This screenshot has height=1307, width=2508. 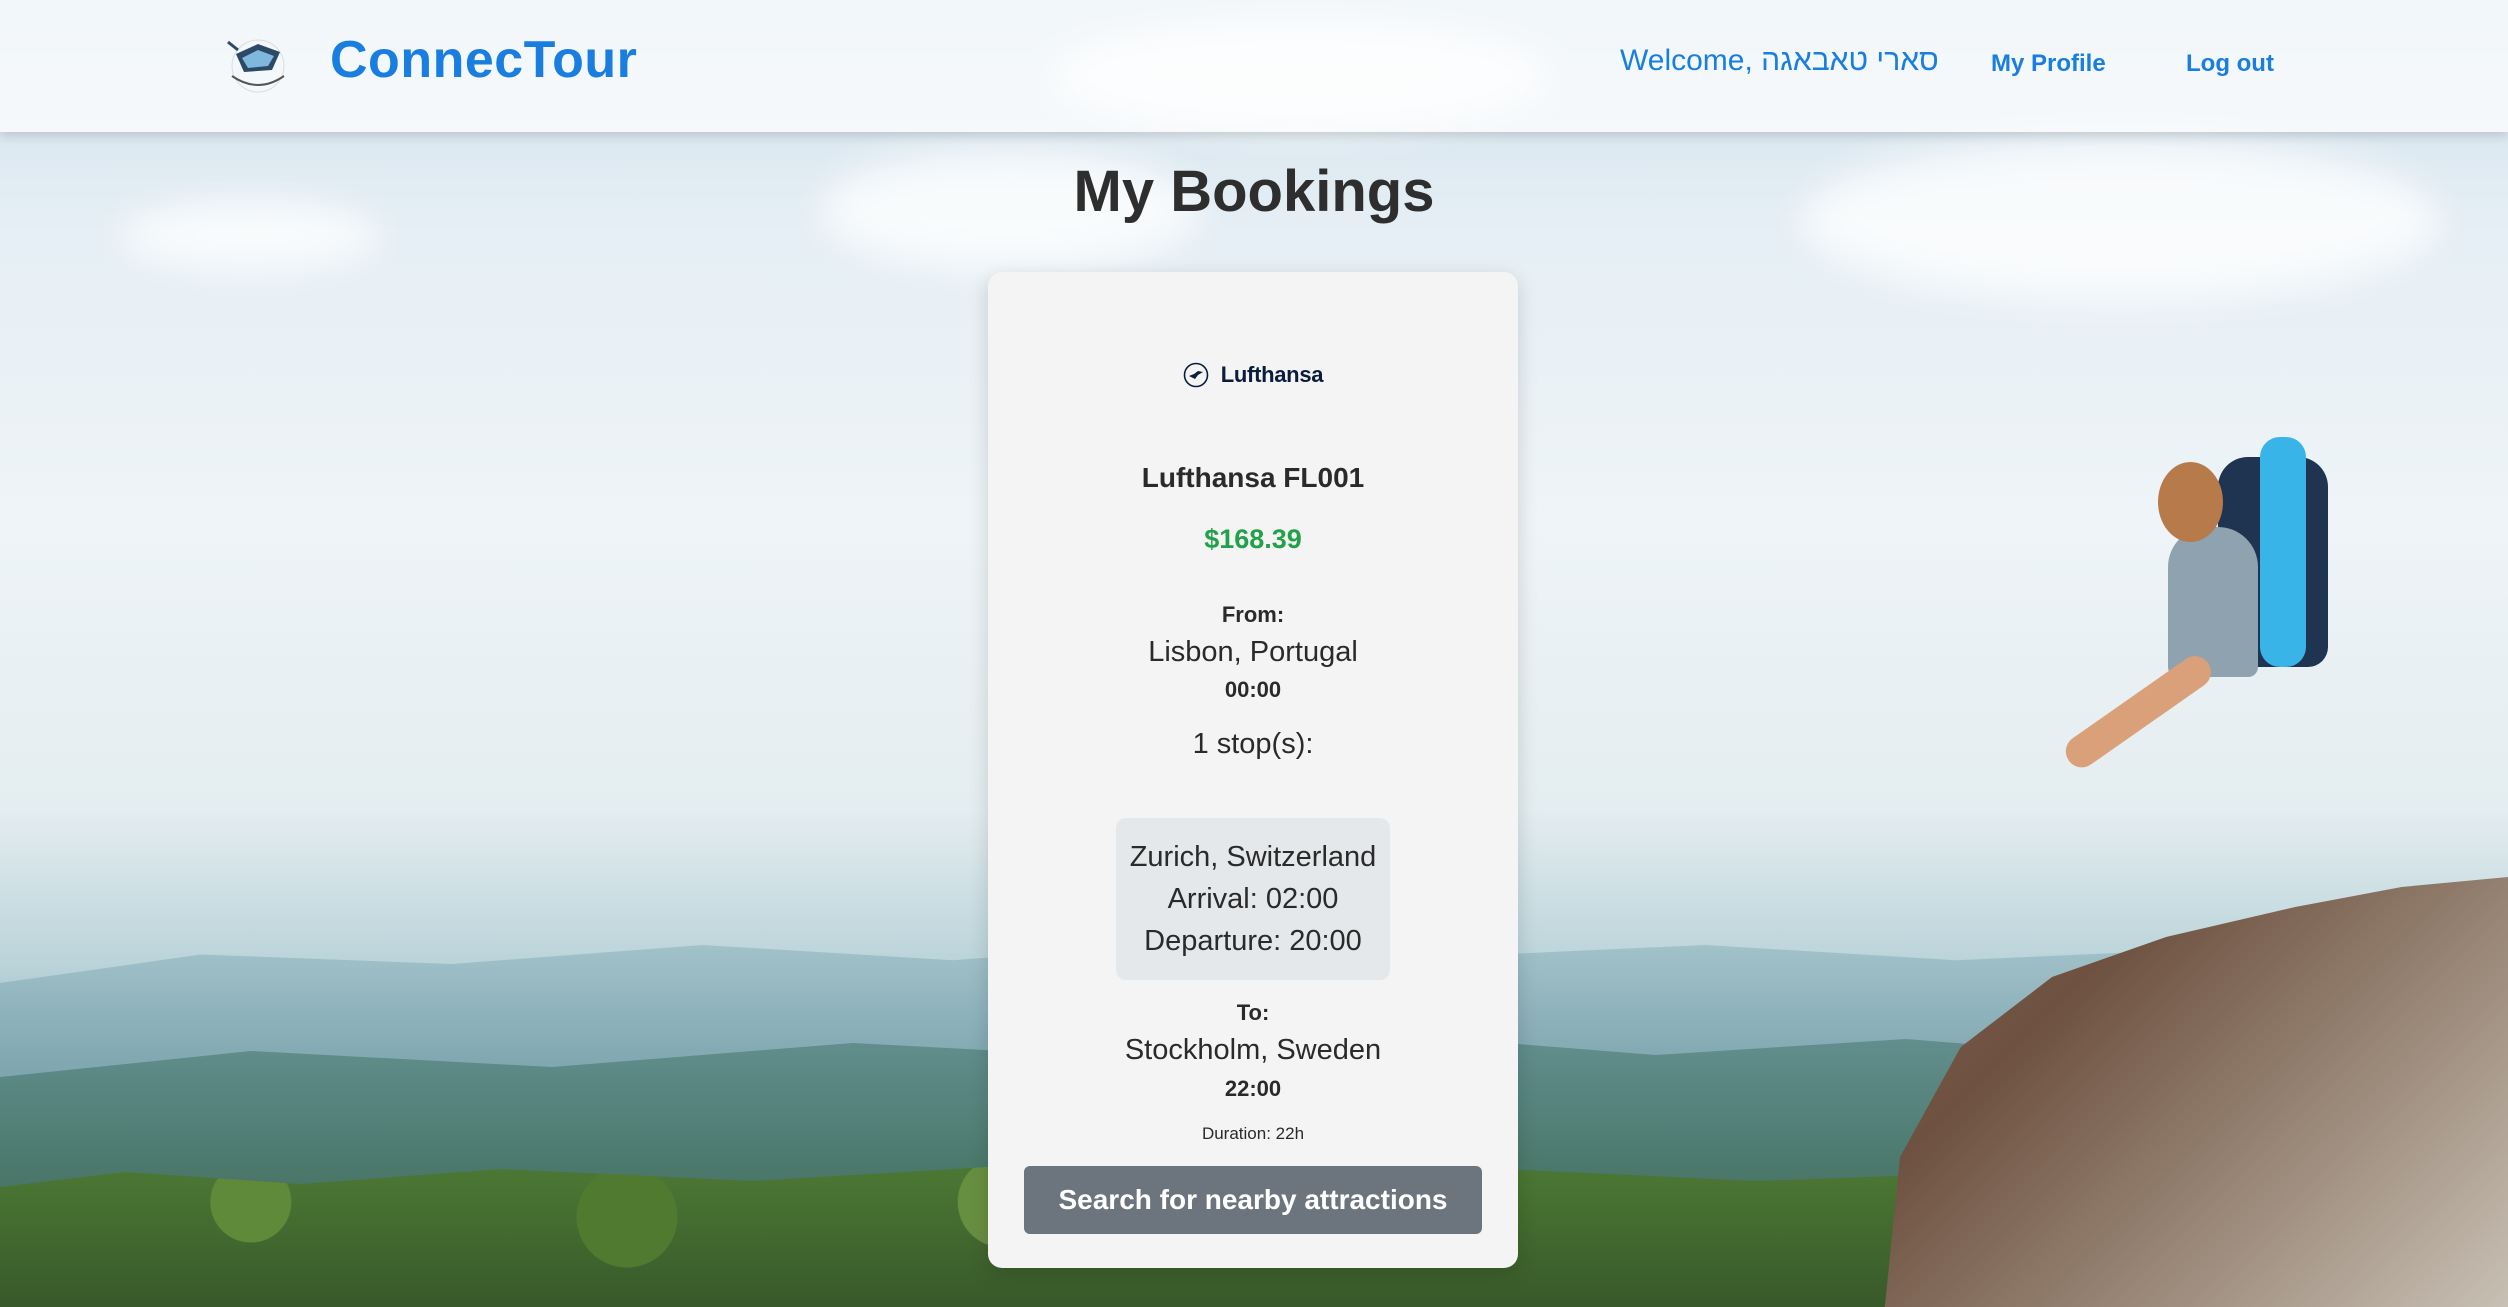 I want to click on to-city: Stockholm, Sweden, so click(x=1253, y=1050).